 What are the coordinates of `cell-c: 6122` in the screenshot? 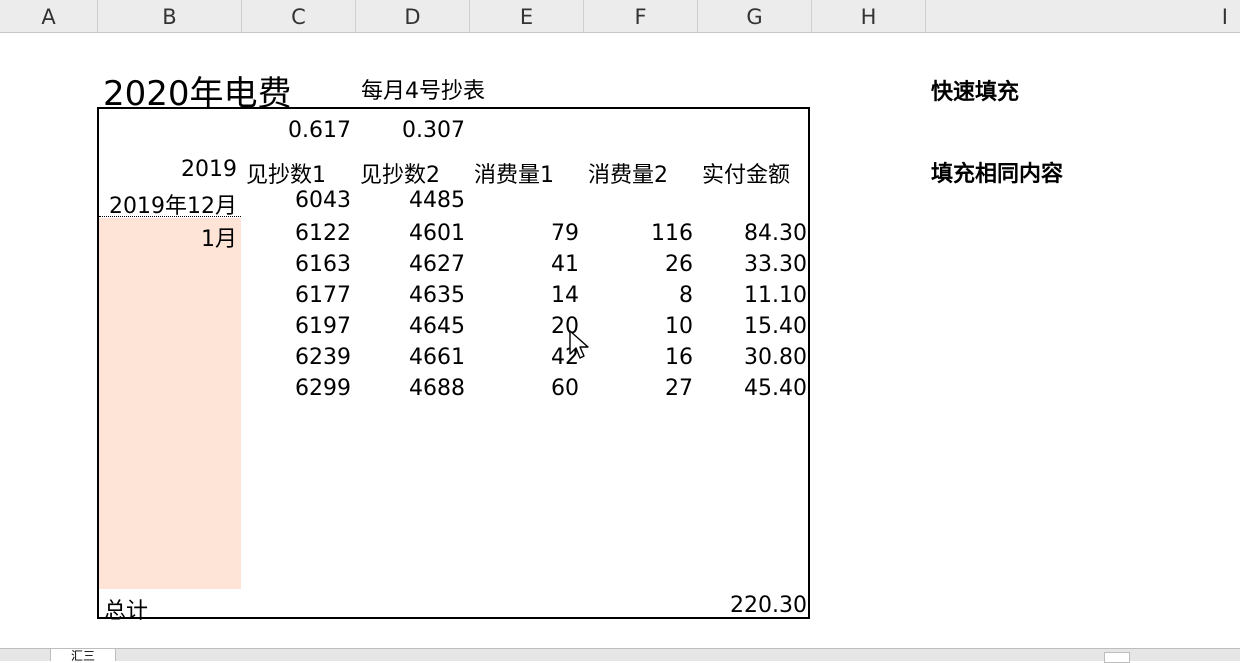 It's located at (296, 233).